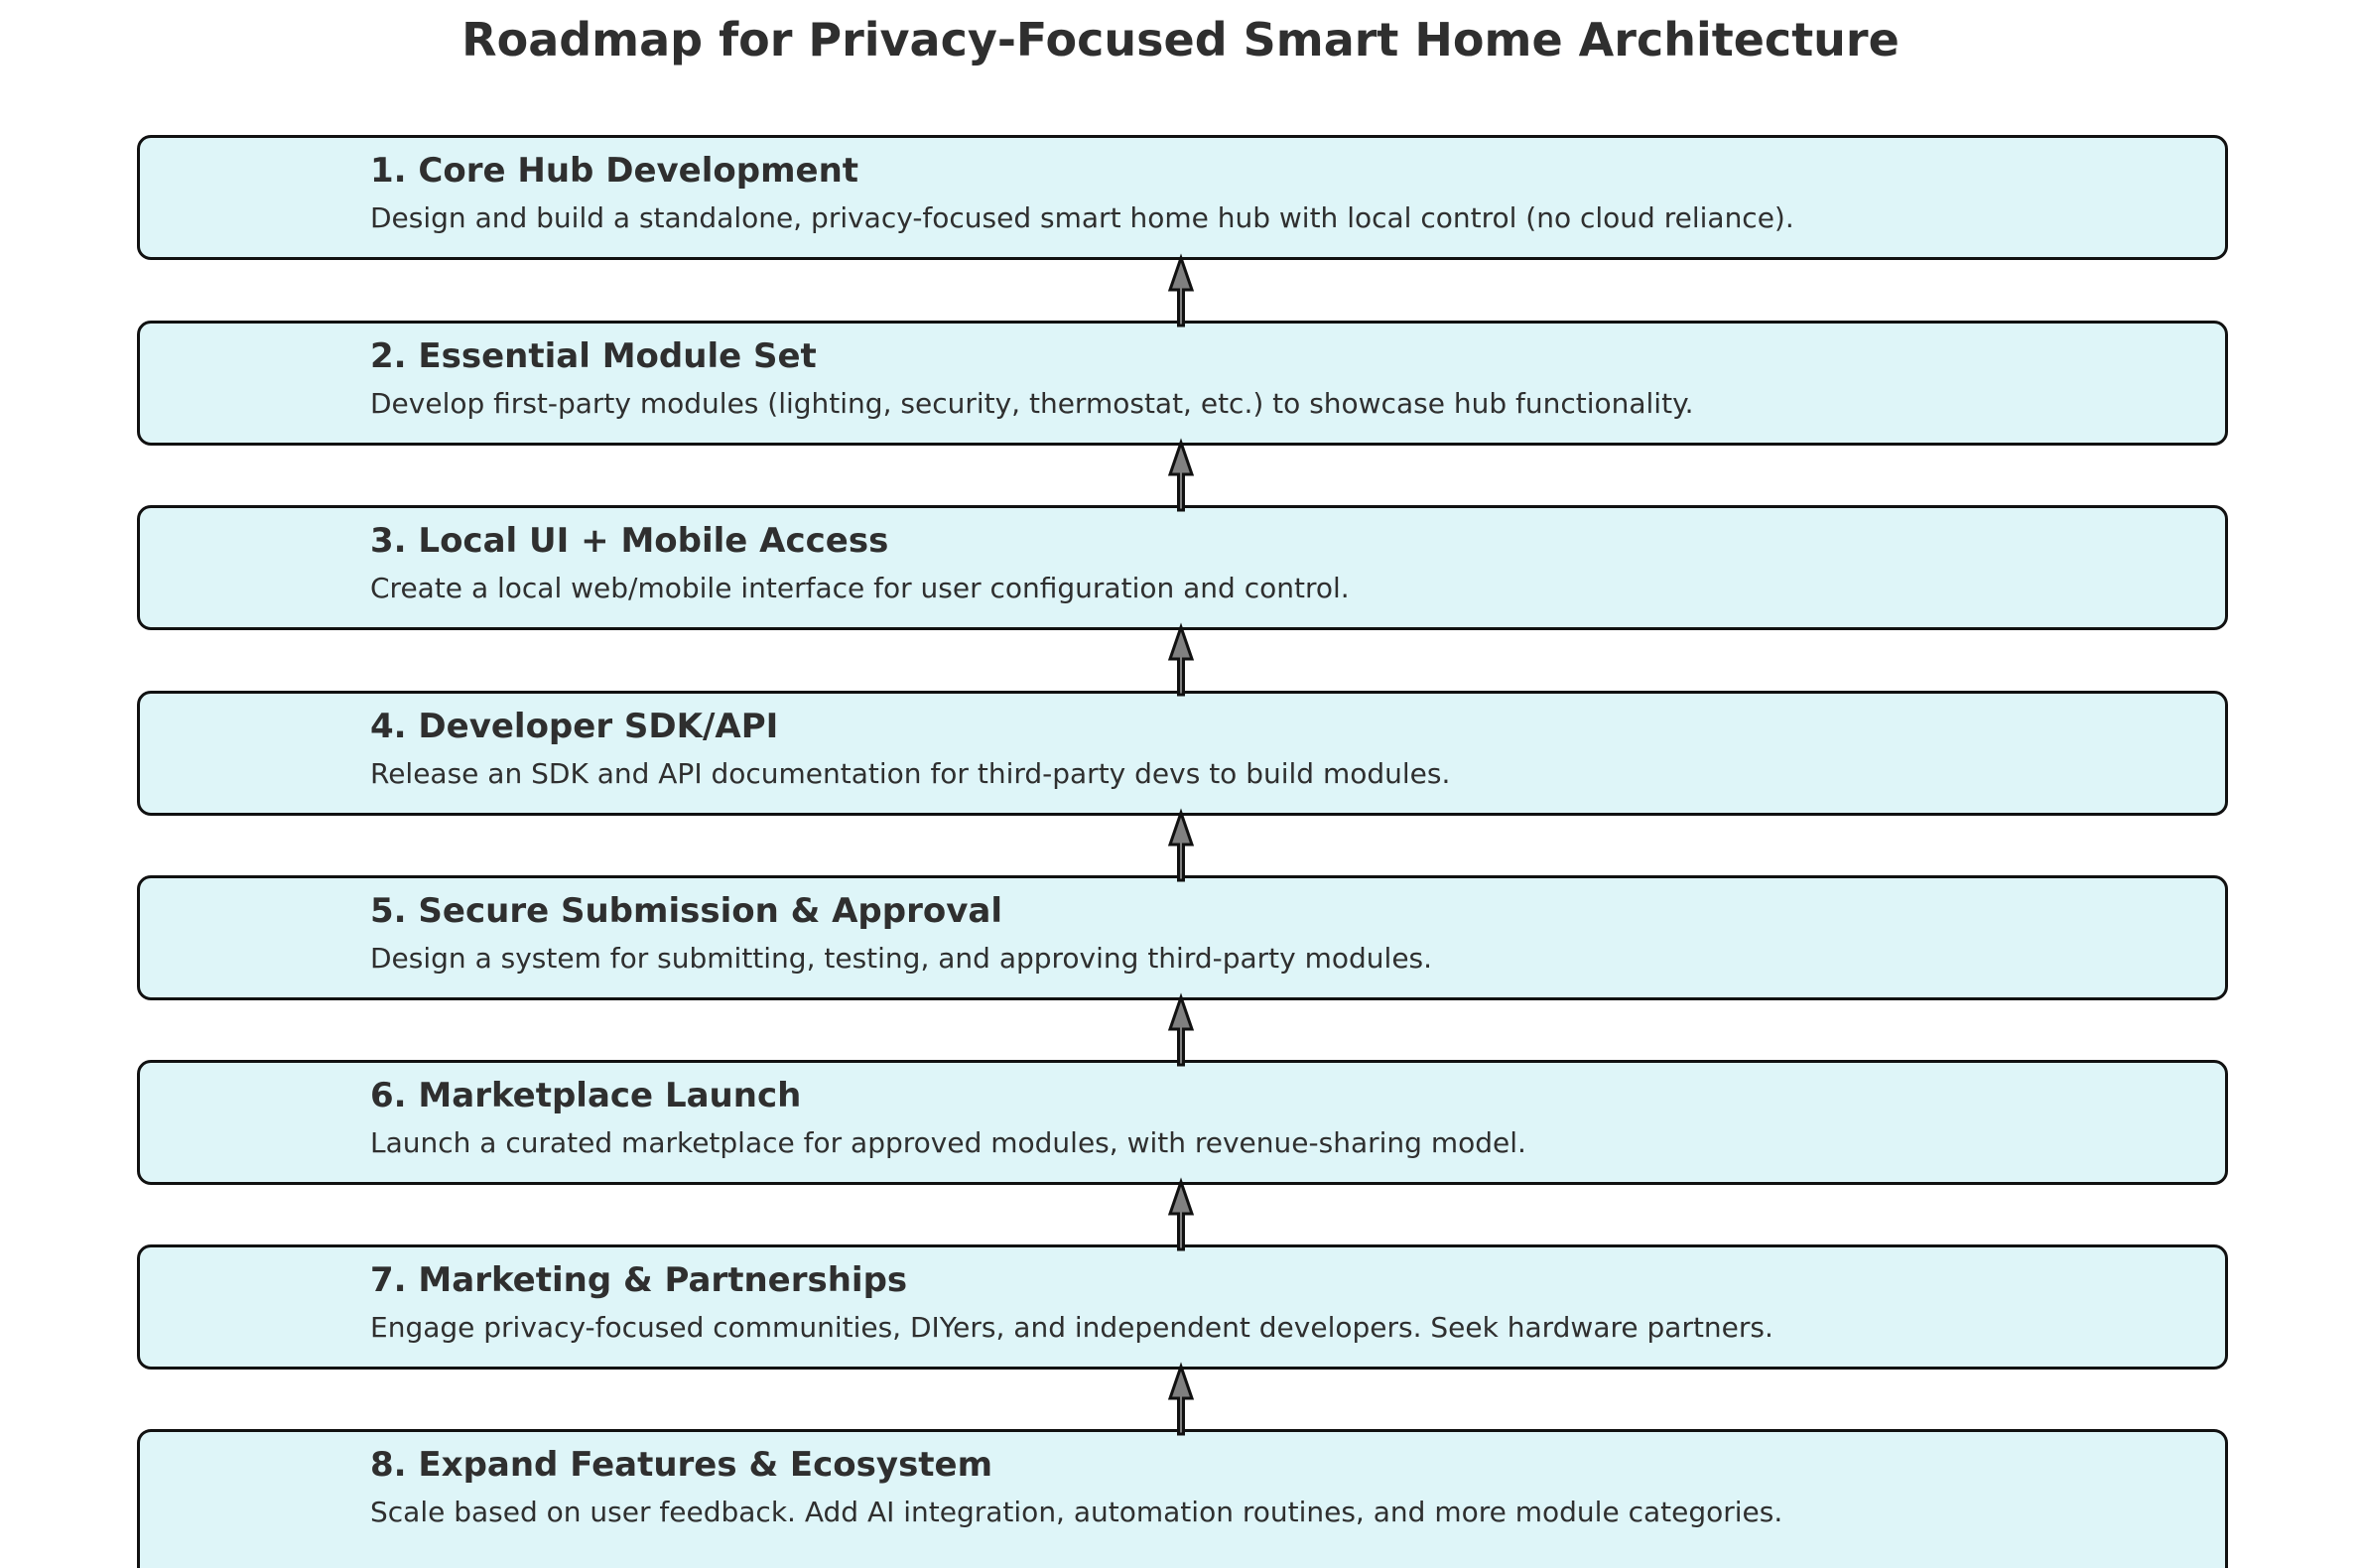  Describe the element at coordinates (682, 1465) in the screenshot. I see `step-title: 8. Expand Features & Ecosystem` at that location.